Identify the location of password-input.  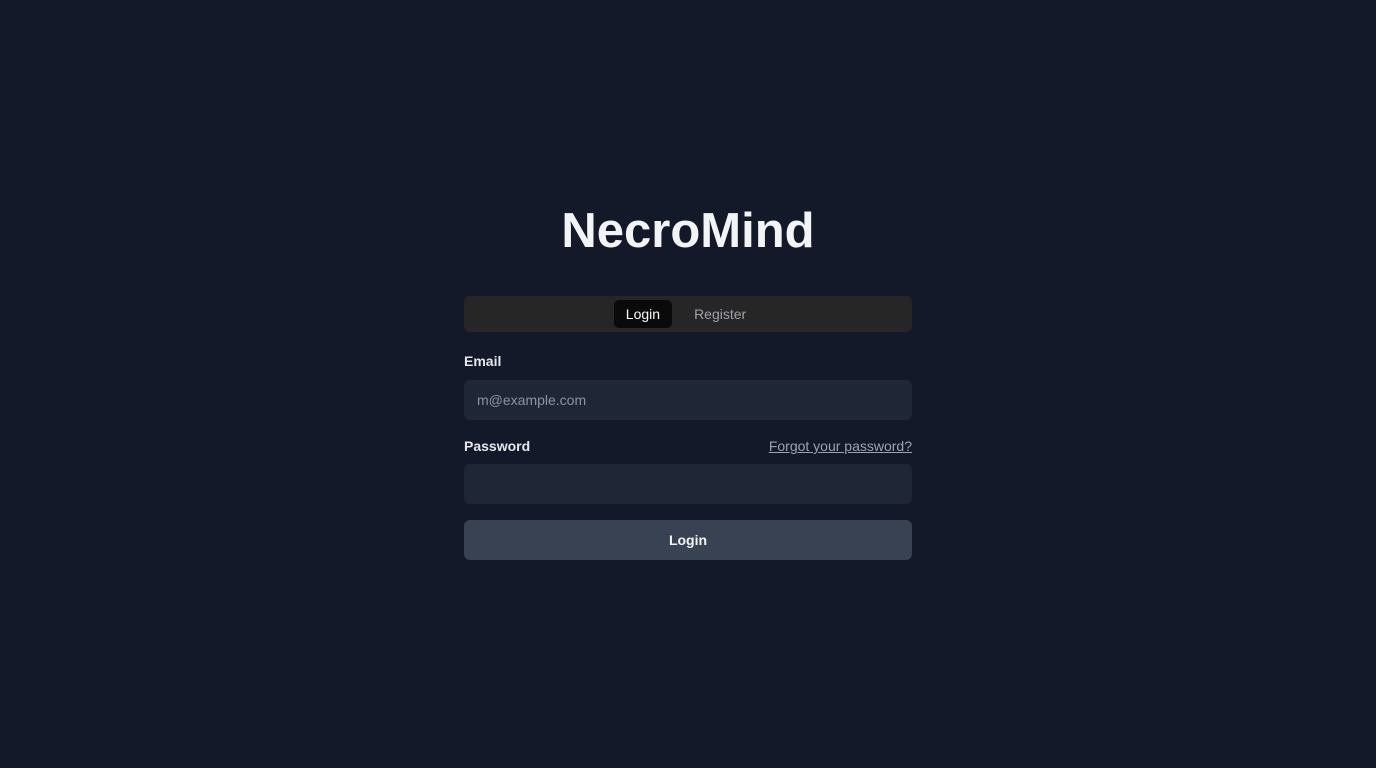
(688, 484).